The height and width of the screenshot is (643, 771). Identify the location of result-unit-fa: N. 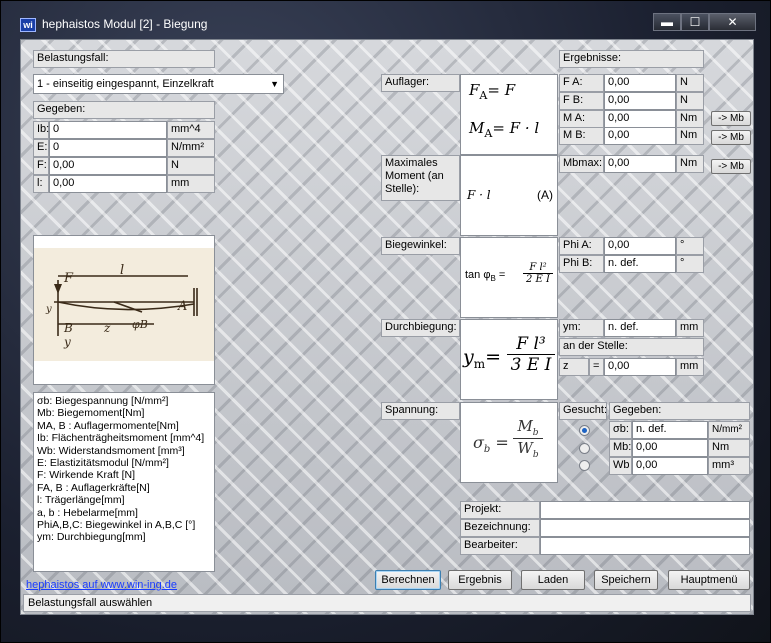
(690, 83).